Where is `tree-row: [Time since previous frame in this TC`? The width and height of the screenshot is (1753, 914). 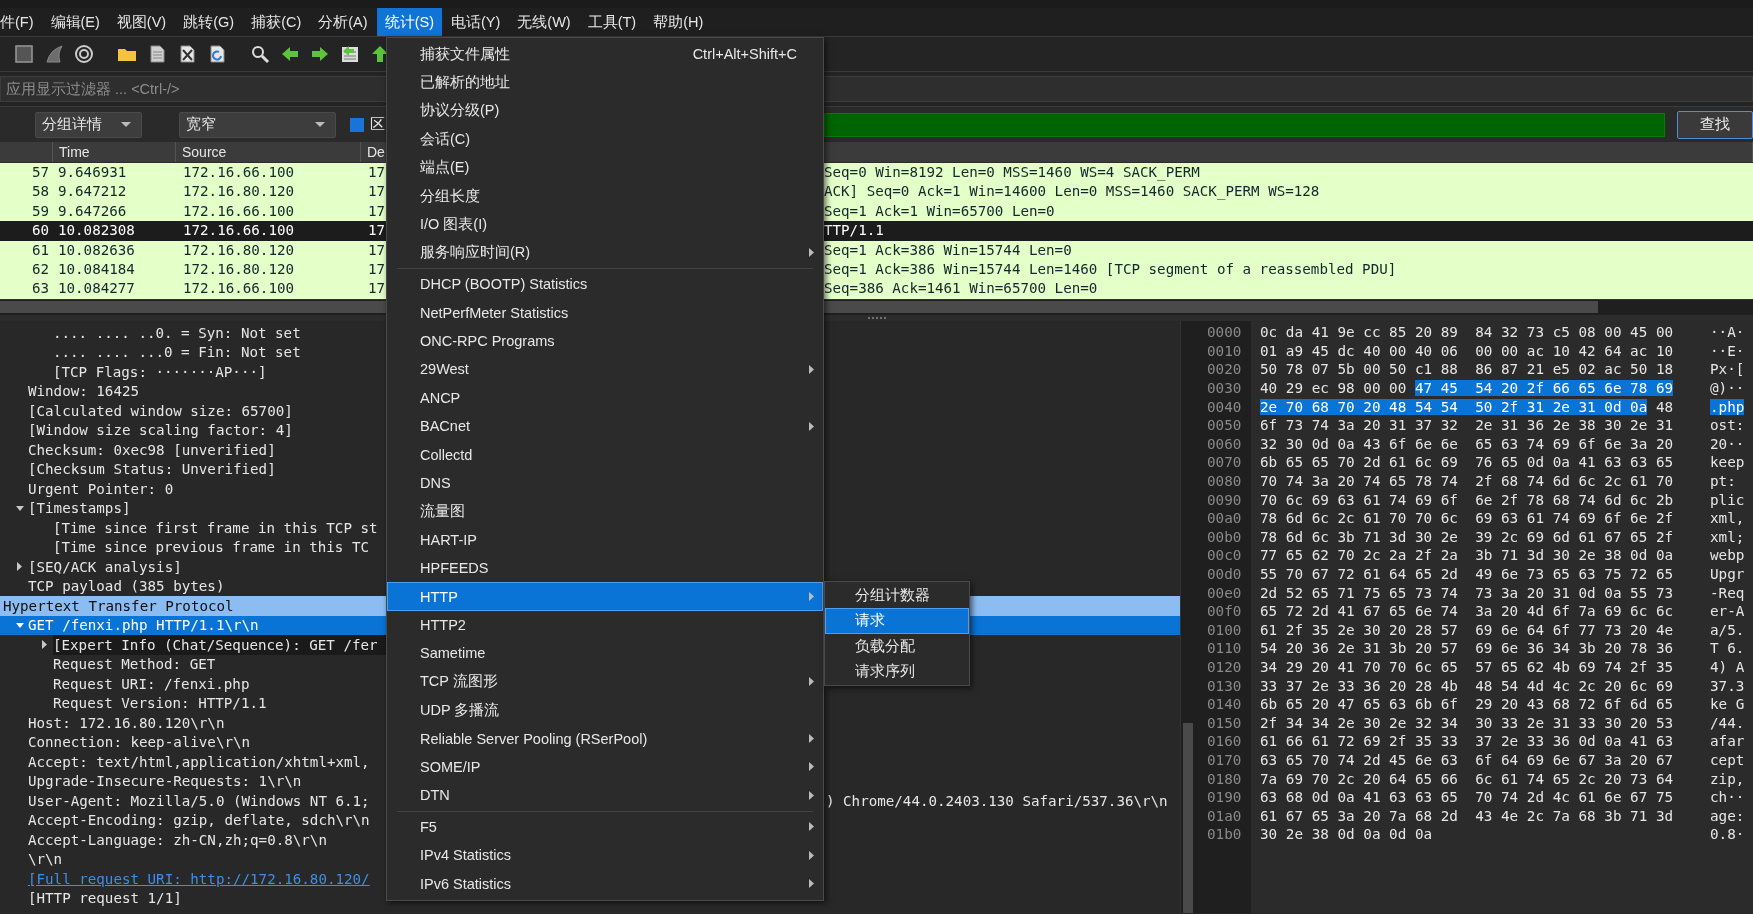
tree-row: [Time since previous frame in this TC is located at coordinates (193, 547).